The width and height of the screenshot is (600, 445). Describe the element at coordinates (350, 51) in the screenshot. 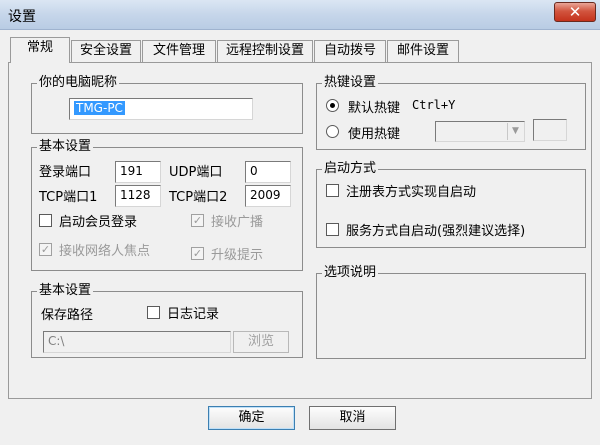

I see `tab-auto-dial: 自动拨号` at that location.